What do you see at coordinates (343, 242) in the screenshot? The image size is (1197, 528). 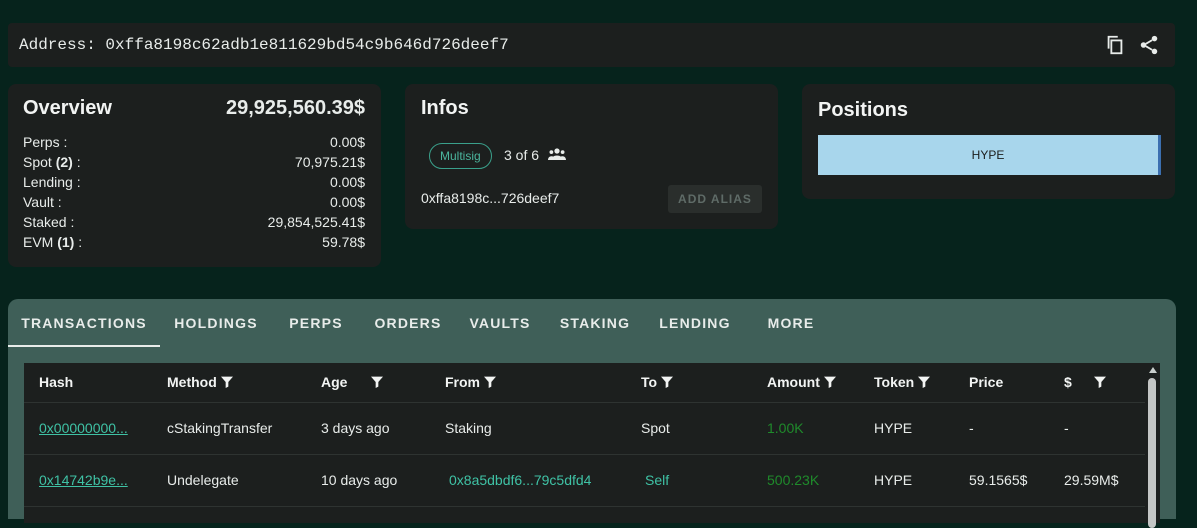 I see `row-value: 59.78$` at bounding box center [343, 242].